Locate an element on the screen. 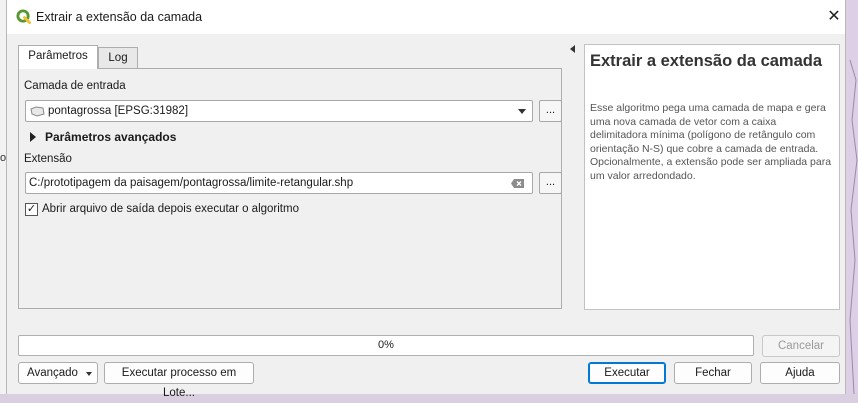 This screenshot has width=858, height=403. close-button: Fechar is located at coordinates (713, 373).